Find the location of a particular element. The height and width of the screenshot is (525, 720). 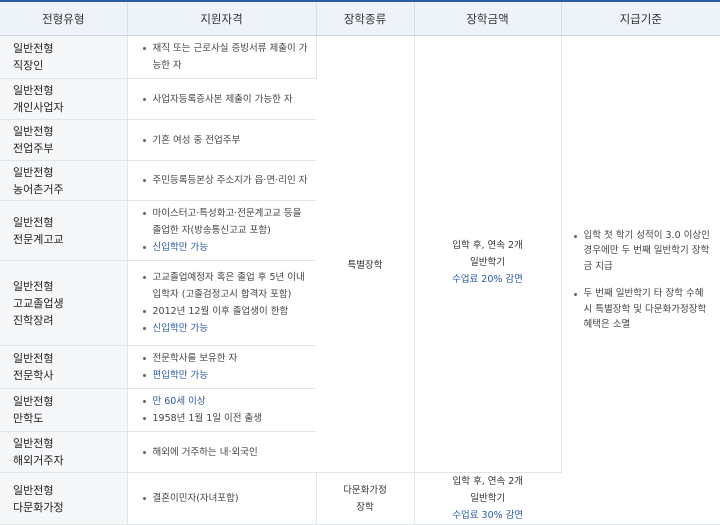

eligibility-cell: 해외에 거주하는 내·외국인 is located at coordinates (221, 452).